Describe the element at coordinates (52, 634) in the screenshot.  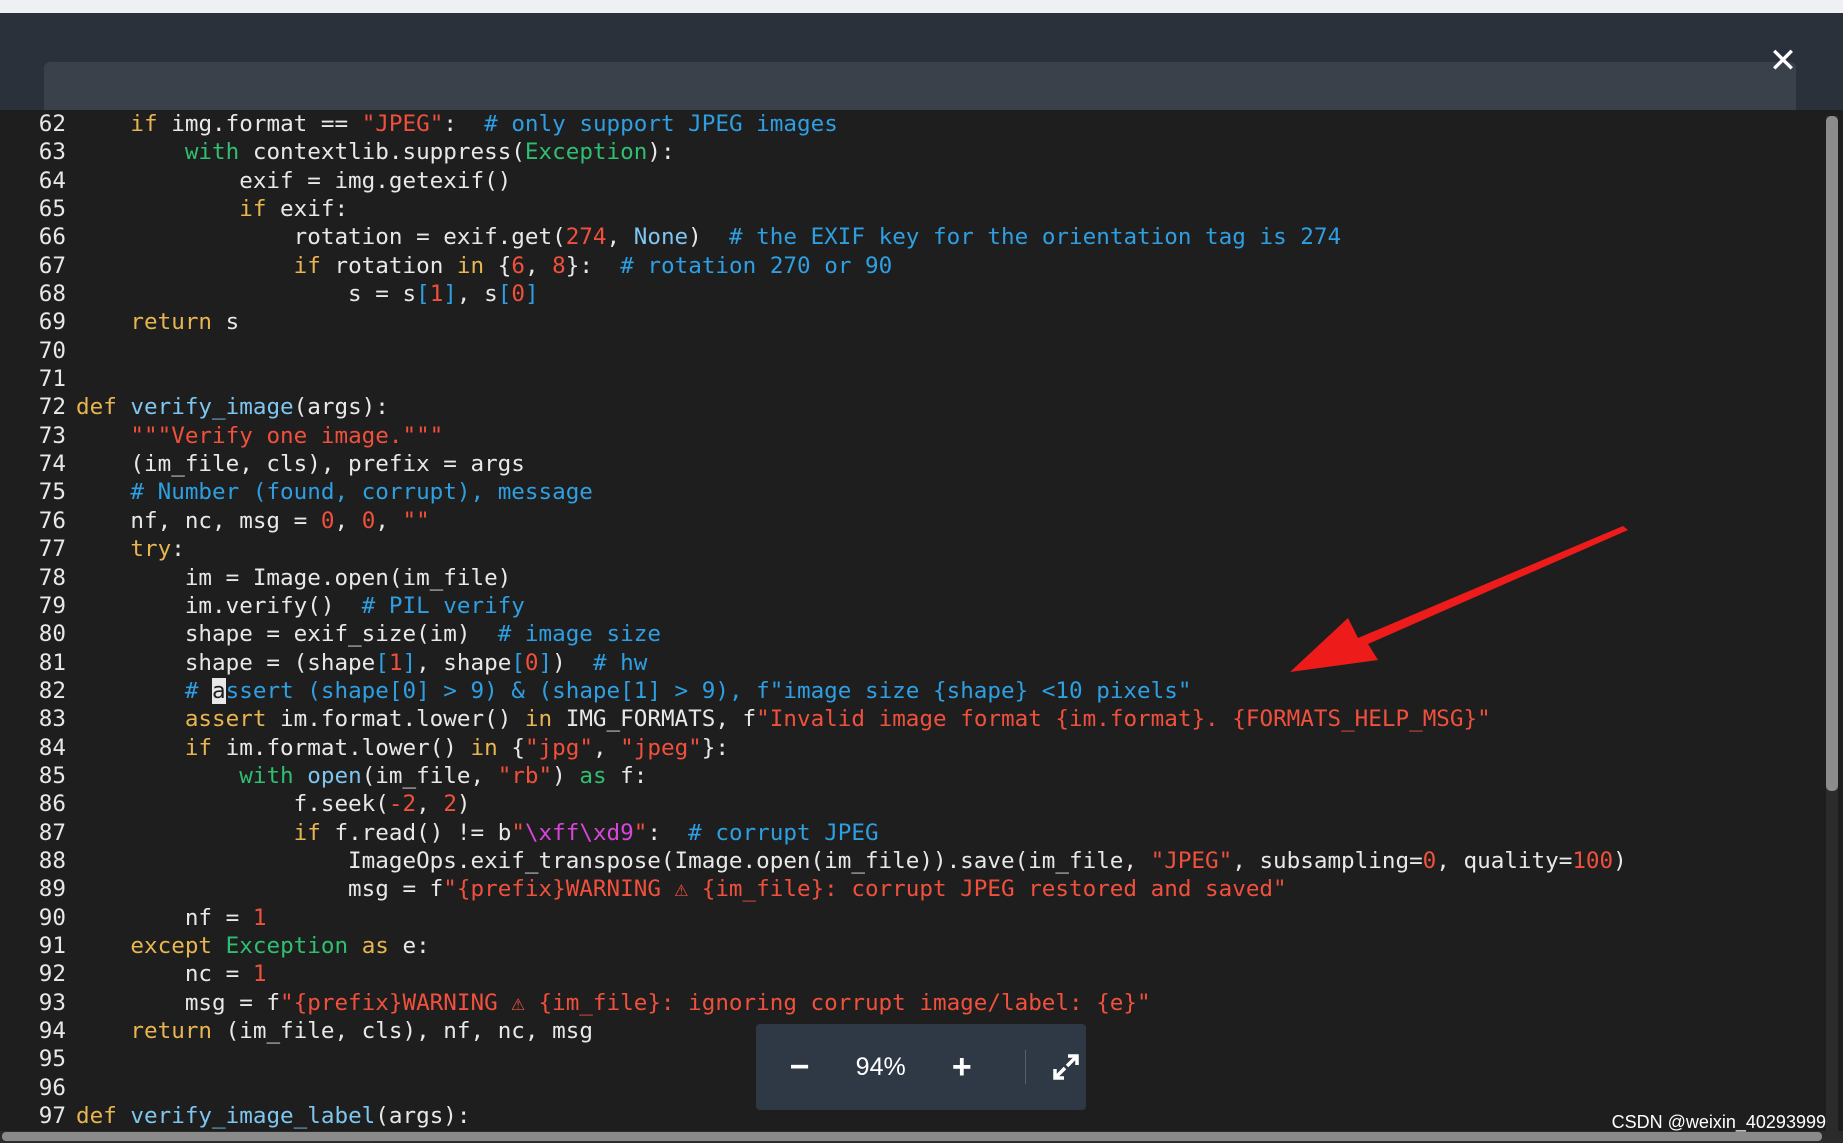
I see `line-number: 80` at that location.